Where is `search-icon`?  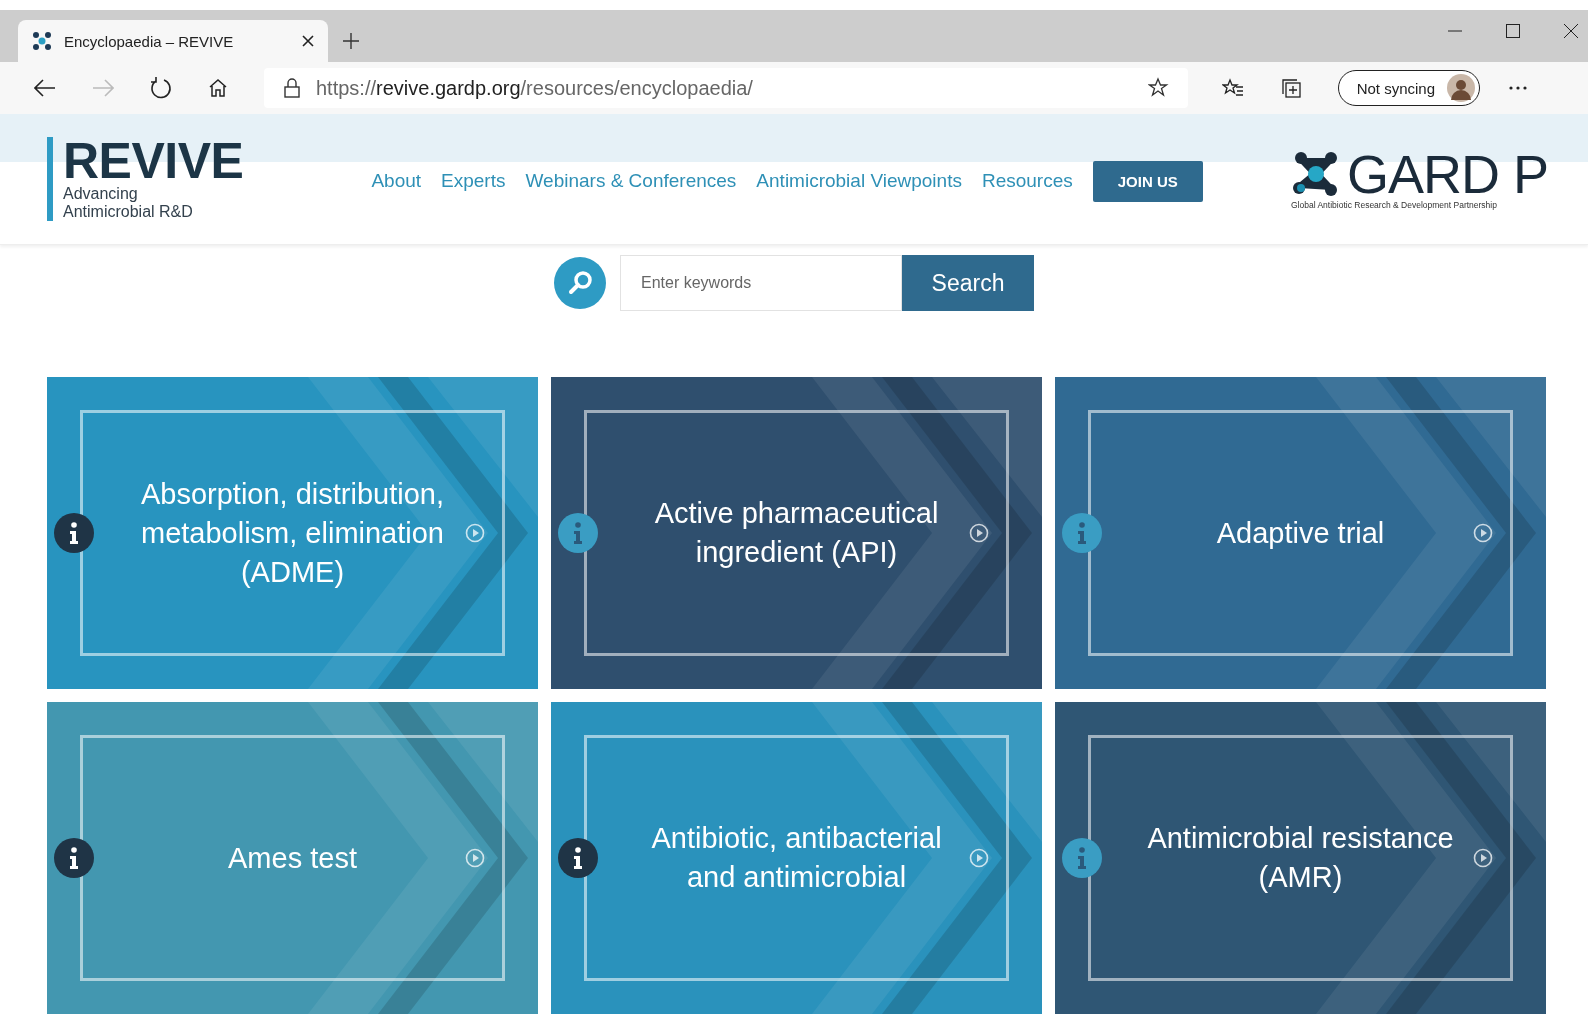
search-icon is located at coordinates (580, 283).